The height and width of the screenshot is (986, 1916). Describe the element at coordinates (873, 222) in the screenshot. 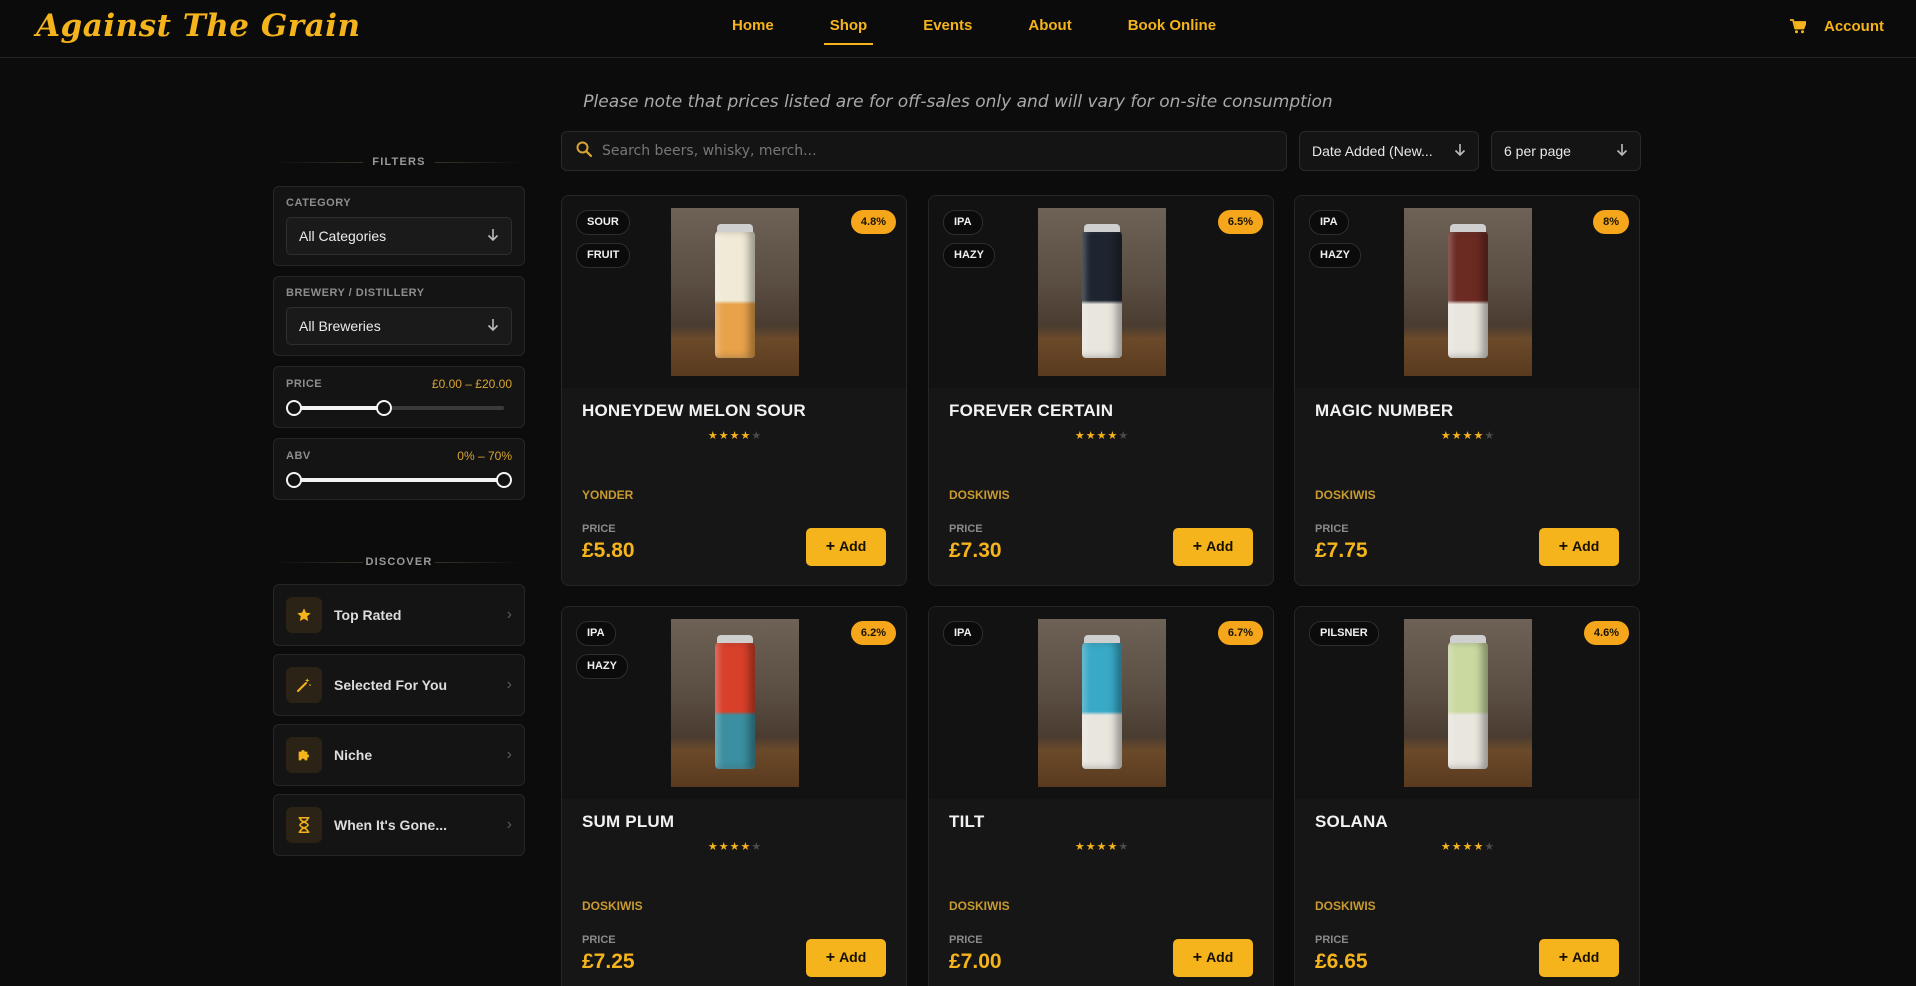

I see `abv-badge: 4.8%` at that location.